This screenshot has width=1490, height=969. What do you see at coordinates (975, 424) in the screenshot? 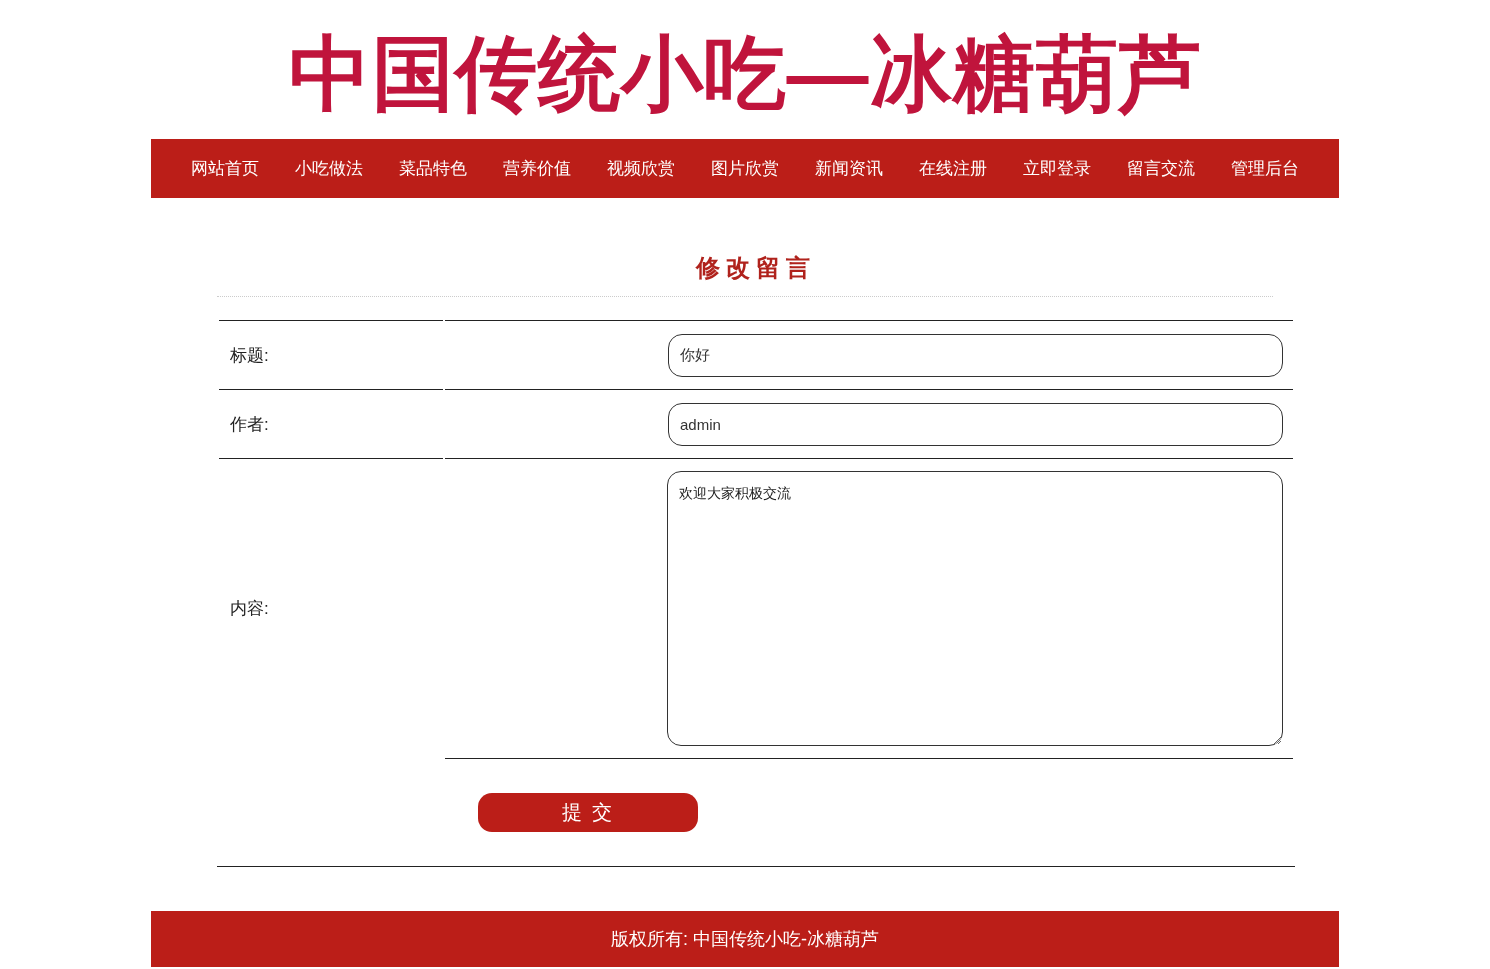
I see `input-field: admin` at bounding box center [975, 424].